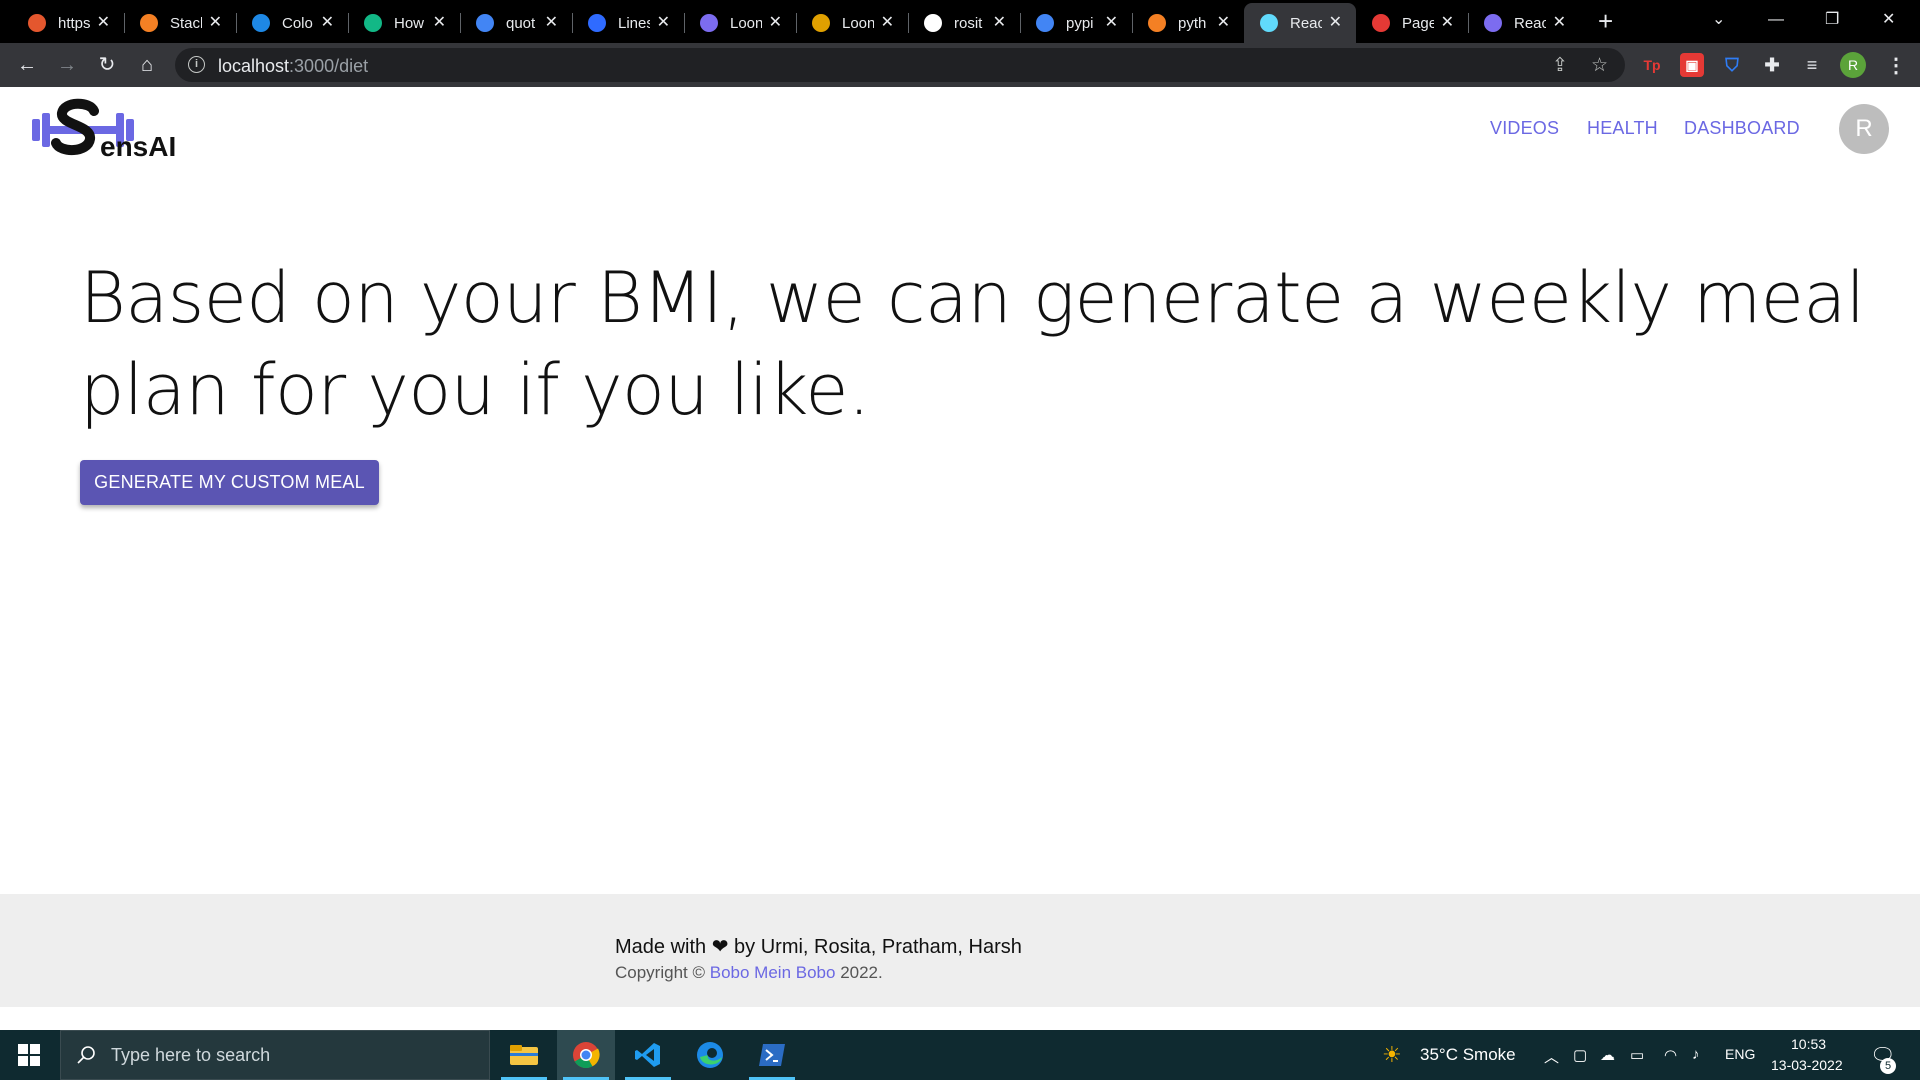 This screenshot has height=1080, width=1920. What do you see at coordinates (196, 64) in the screenshot?
I see `site-info-icon: i` at bounding box center [196, 64].